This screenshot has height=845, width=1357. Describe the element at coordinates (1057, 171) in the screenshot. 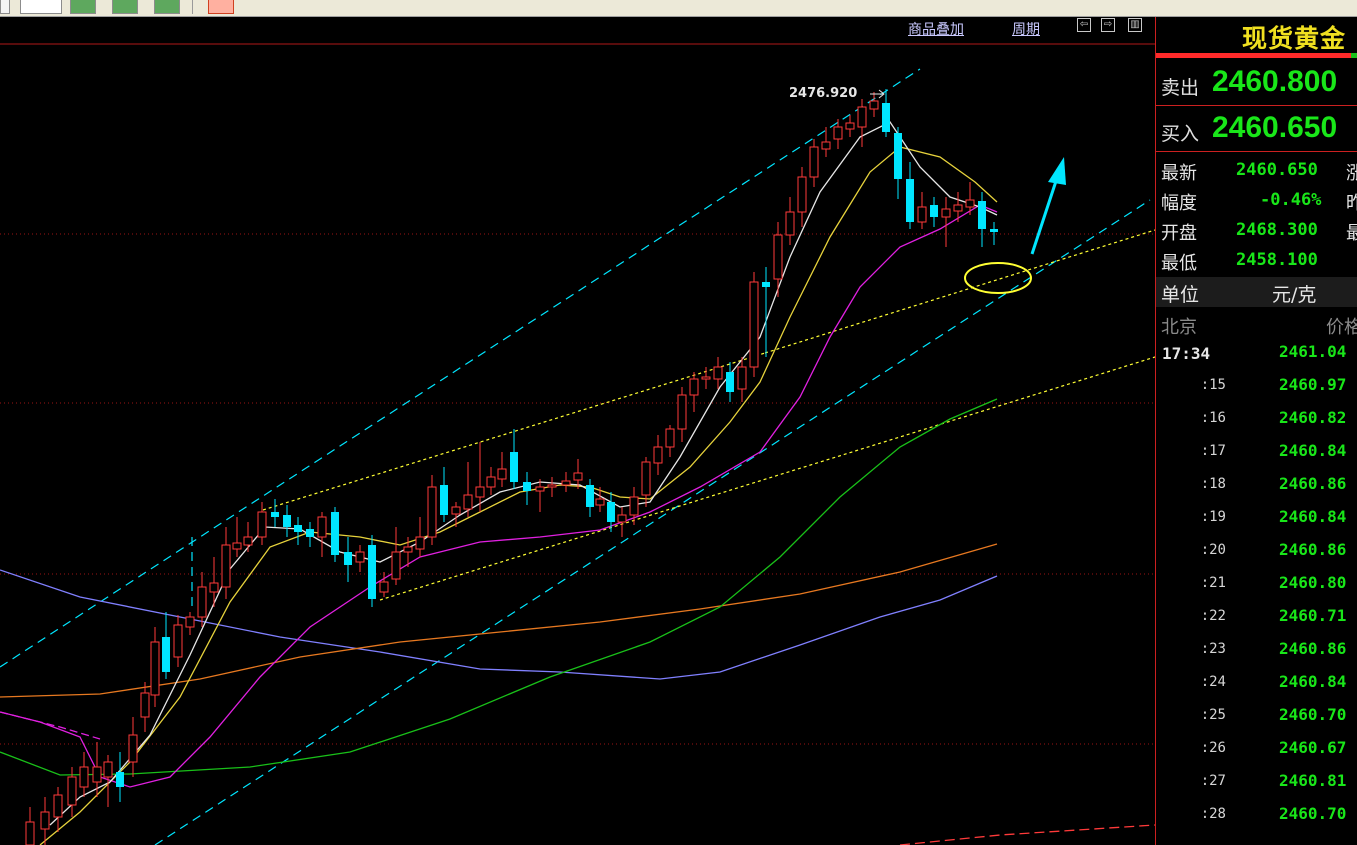

I see `upward-arrow-head` at that location.